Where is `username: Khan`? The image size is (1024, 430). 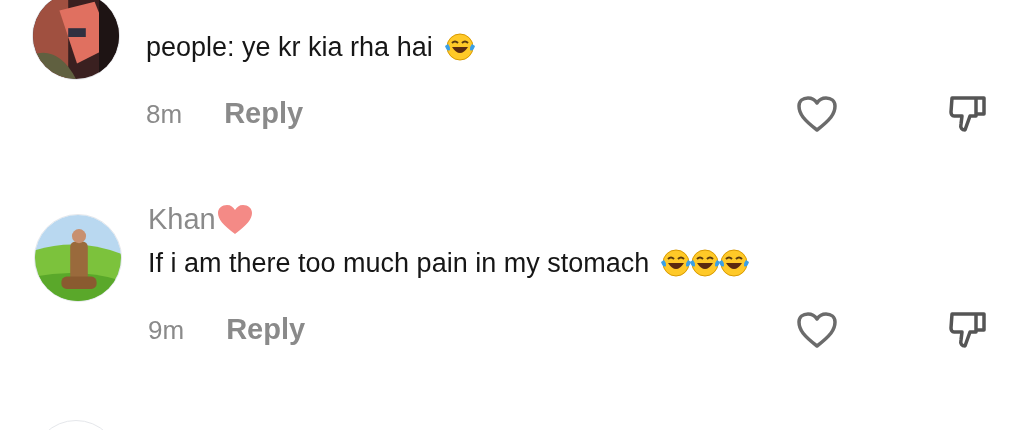
username: Khan is located at coordinates (182, 220).